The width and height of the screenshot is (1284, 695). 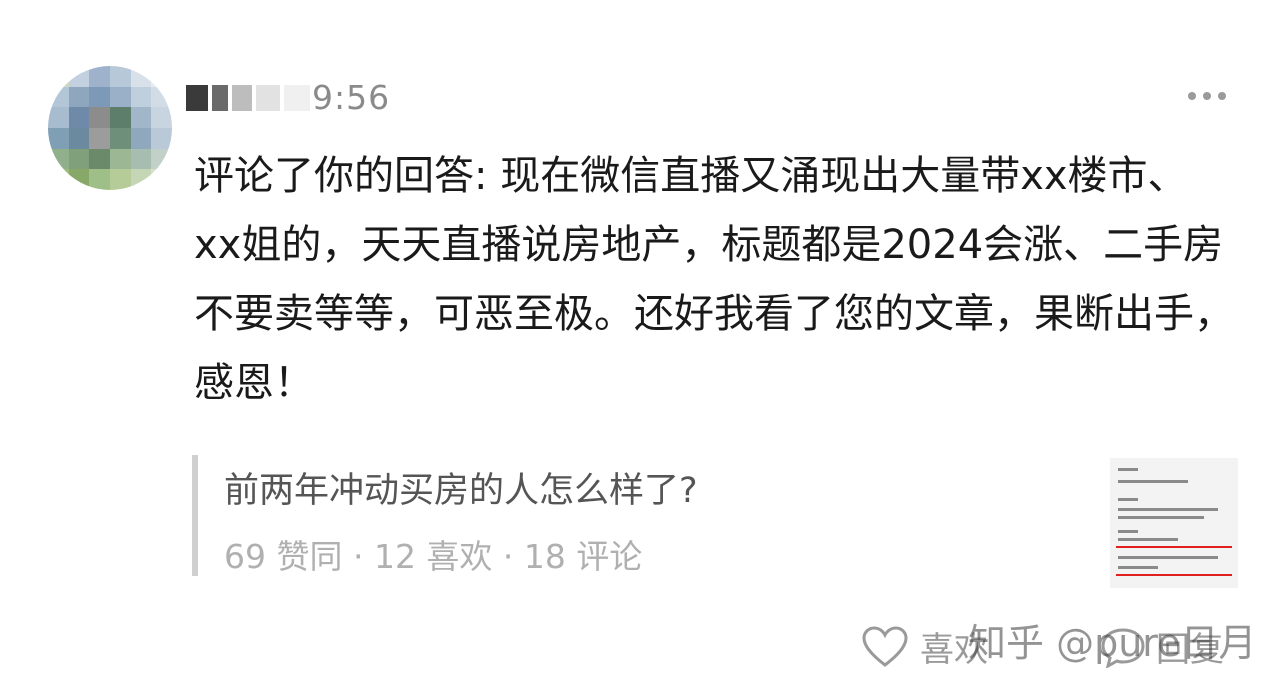 What do you see at coordinates (1112, 643) in the screenshot?
I see `watermark: 知乎 @pure日月` at bounding box center [1112, 643].